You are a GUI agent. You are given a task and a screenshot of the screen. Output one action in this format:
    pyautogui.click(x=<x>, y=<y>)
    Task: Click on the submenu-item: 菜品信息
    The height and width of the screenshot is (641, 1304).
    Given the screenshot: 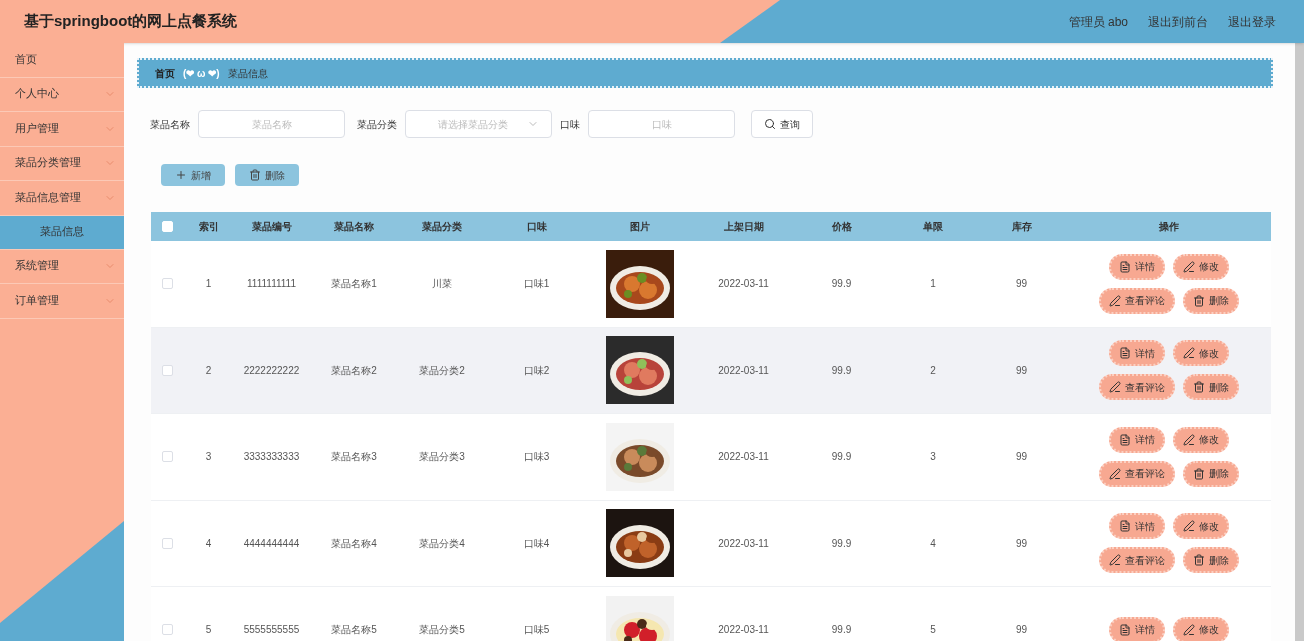 What is the action you would take?
    pyautogui.click(x=62, y=232)
    